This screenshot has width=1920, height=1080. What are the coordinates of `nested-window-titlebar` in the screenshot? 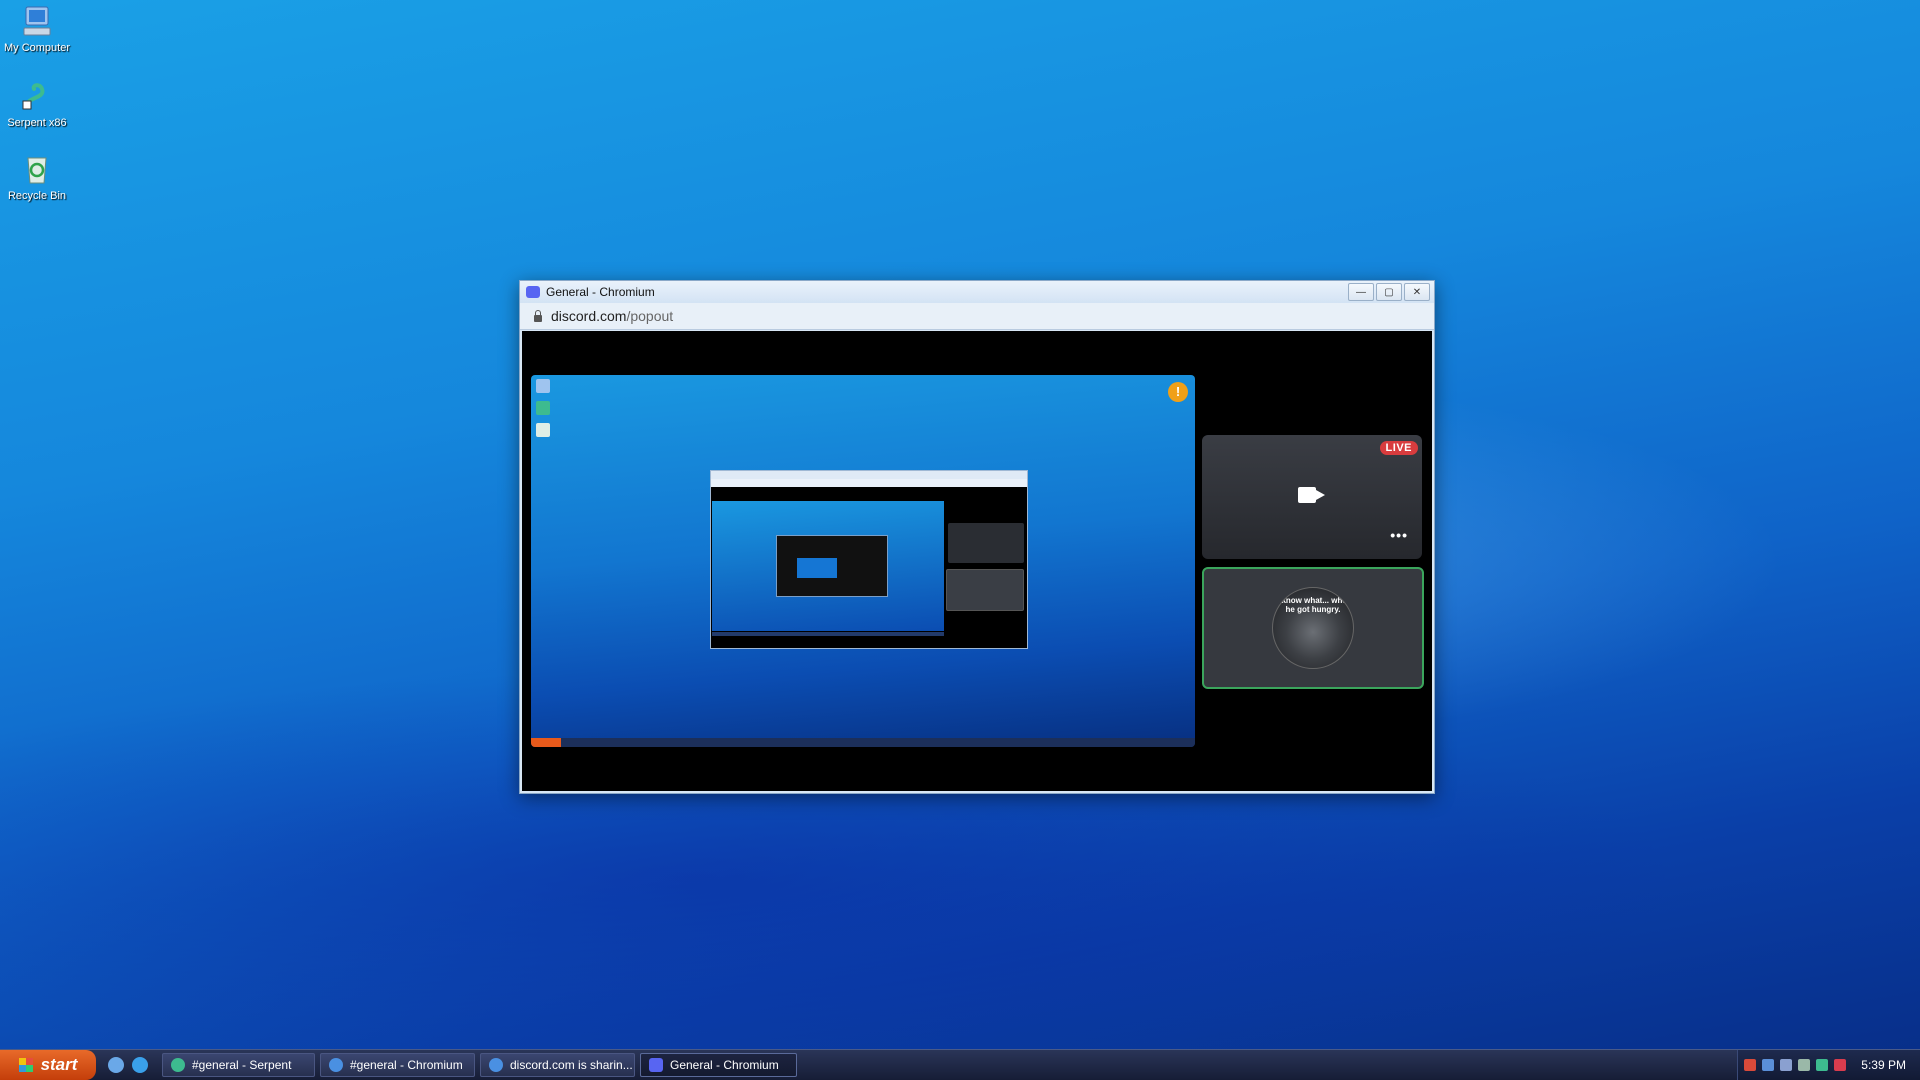 It's located at (869, 475).